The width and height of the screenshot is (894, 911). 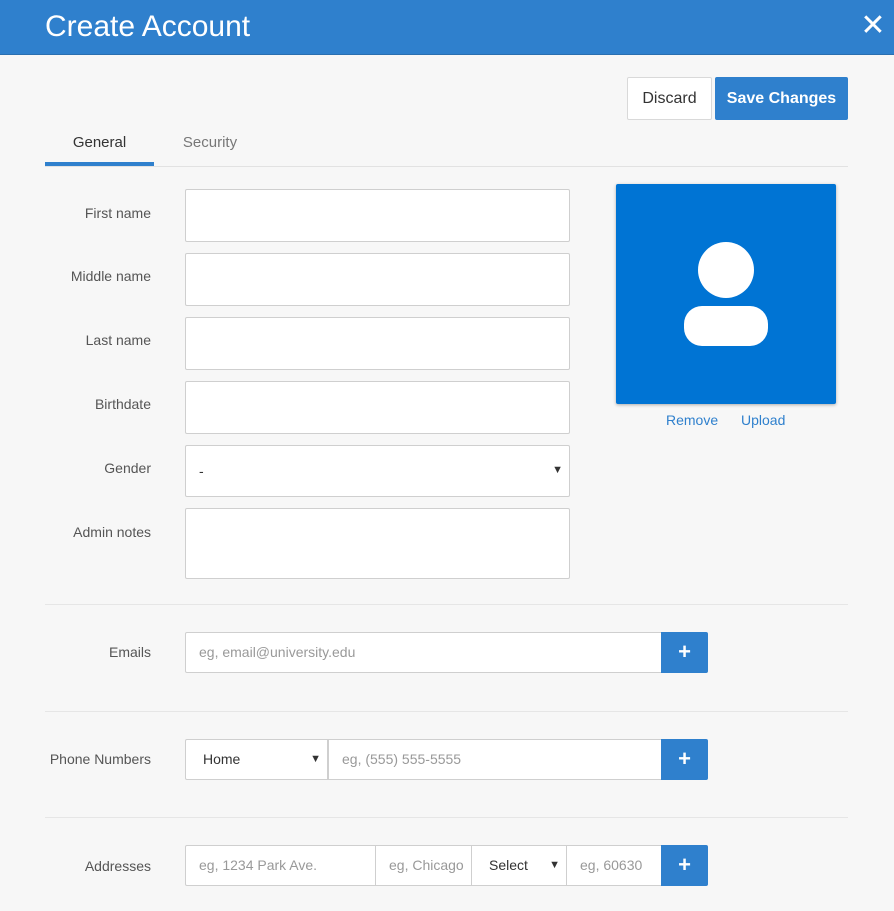 I want to click on phone-number-input: eg, (555) 555-5555, so click(x=495, y=759).